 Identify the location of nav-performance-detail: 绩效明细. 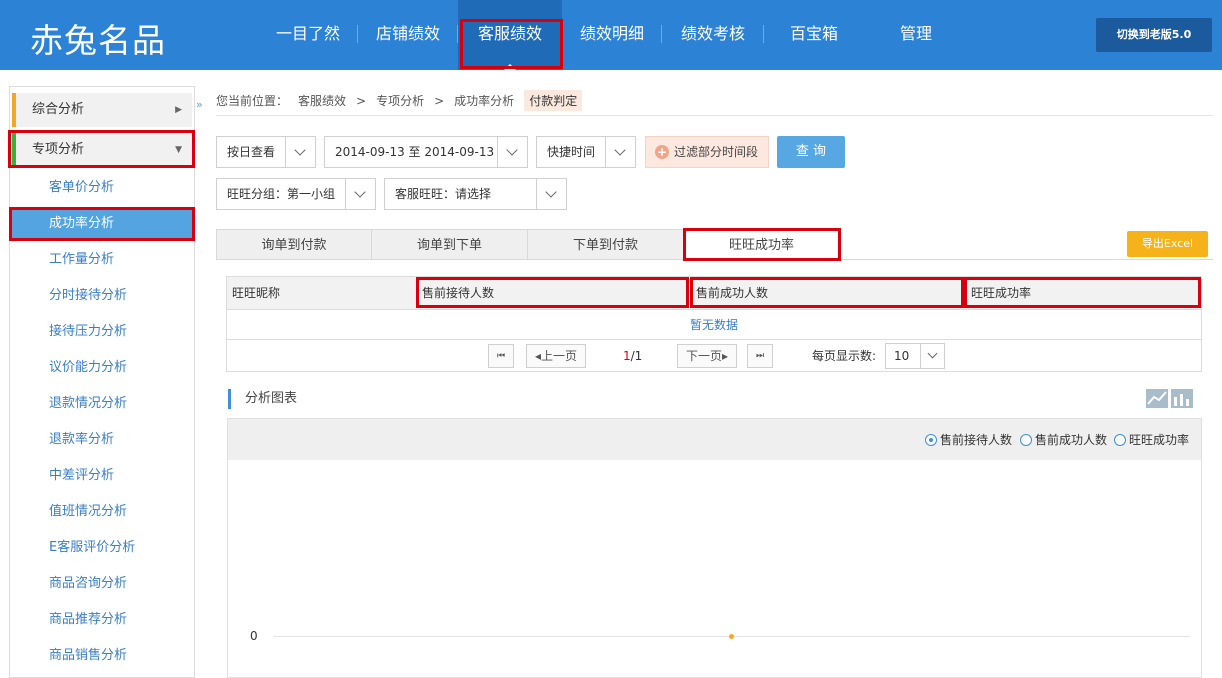
(612, 35).